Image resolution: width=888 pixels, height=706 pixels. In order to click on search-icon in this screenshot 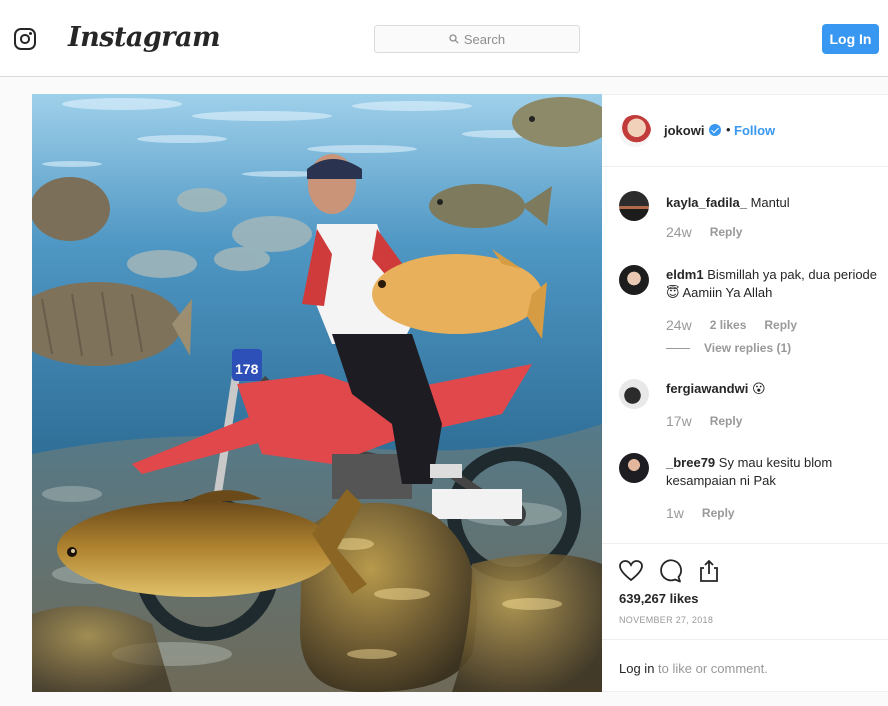, I will do `click(454, 39)`.